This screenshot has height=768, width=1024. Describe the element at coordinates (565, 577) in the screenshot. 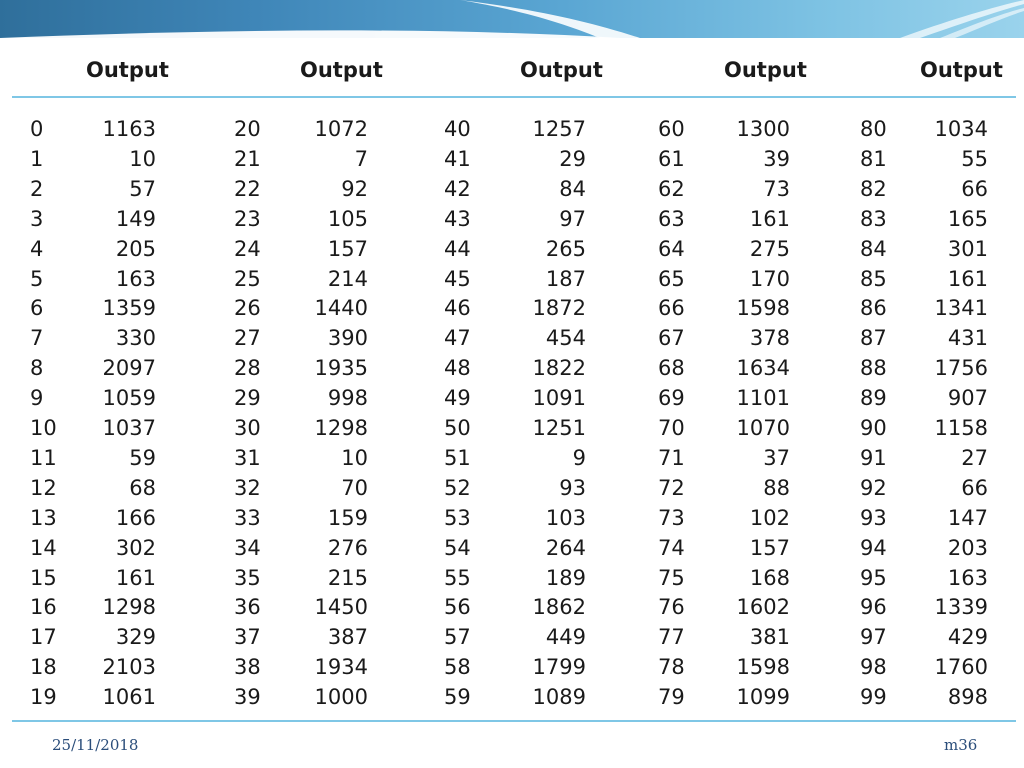

I see `output-value: 189` at that location.